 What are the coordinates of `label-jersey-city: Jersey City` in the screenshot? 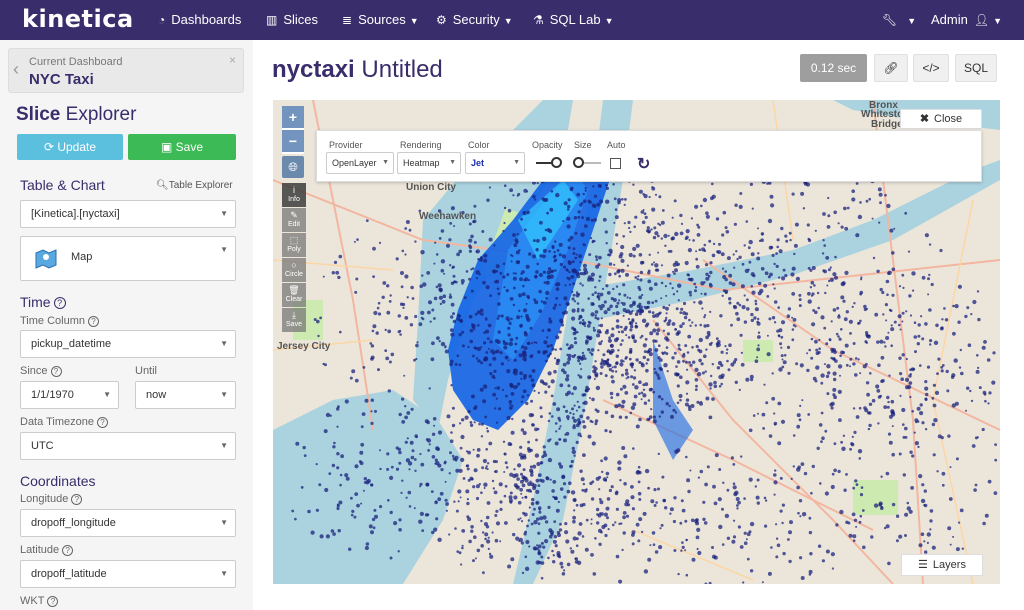 It's located at (304, 346).